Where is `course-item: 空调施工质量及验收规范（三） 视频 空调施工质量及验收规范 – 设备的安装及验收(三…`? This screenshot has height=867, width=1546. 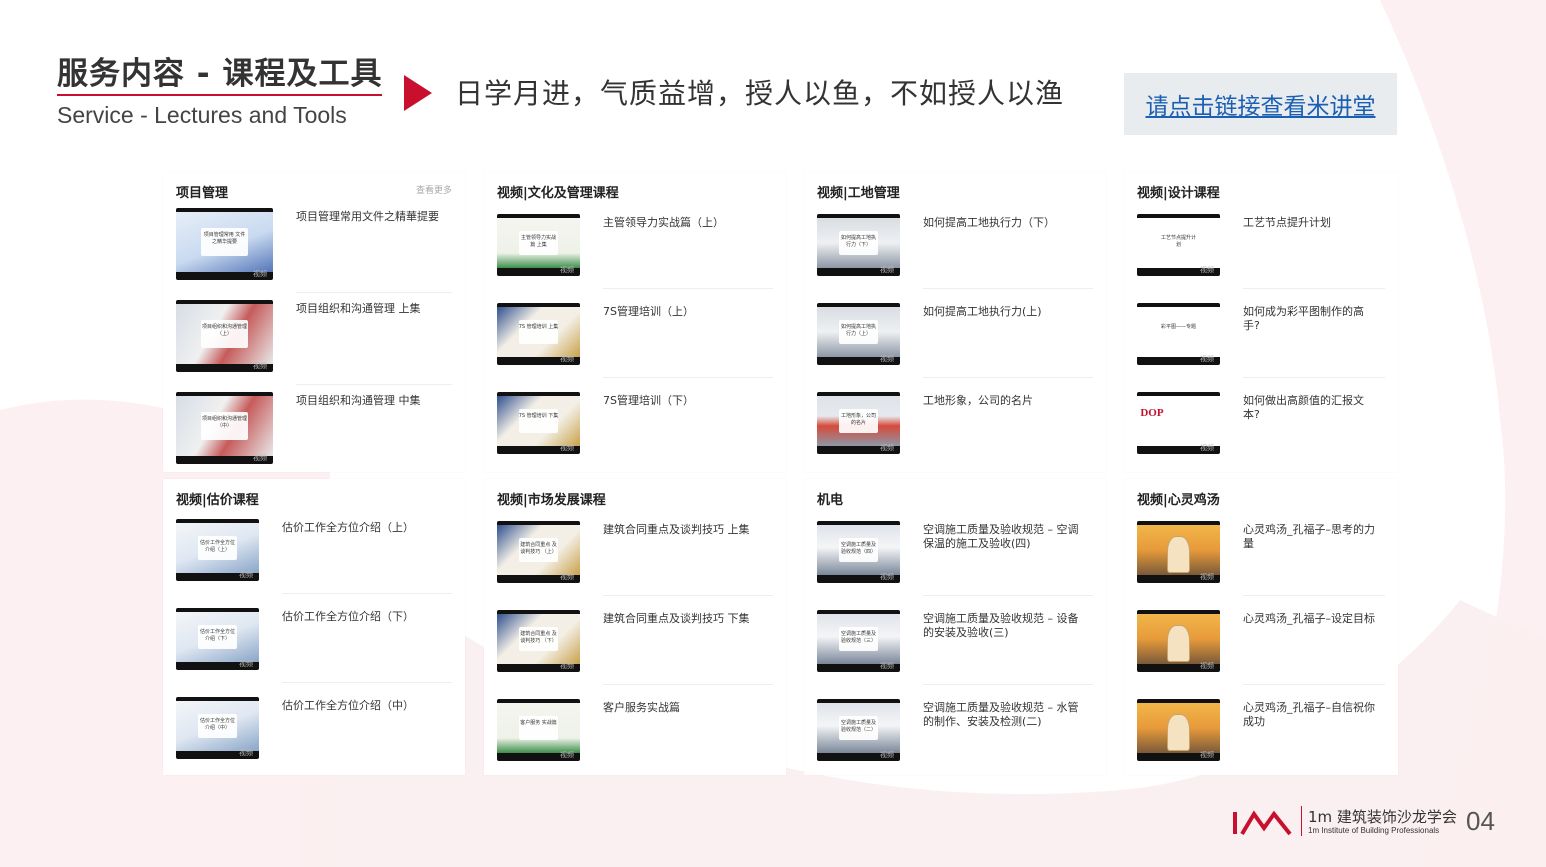
course-item: 空调施工质量及验收规范（三） 视频 空调施工质量及验收规范 – 设备的安装及验收(三… is located at coordinates (955, 644).